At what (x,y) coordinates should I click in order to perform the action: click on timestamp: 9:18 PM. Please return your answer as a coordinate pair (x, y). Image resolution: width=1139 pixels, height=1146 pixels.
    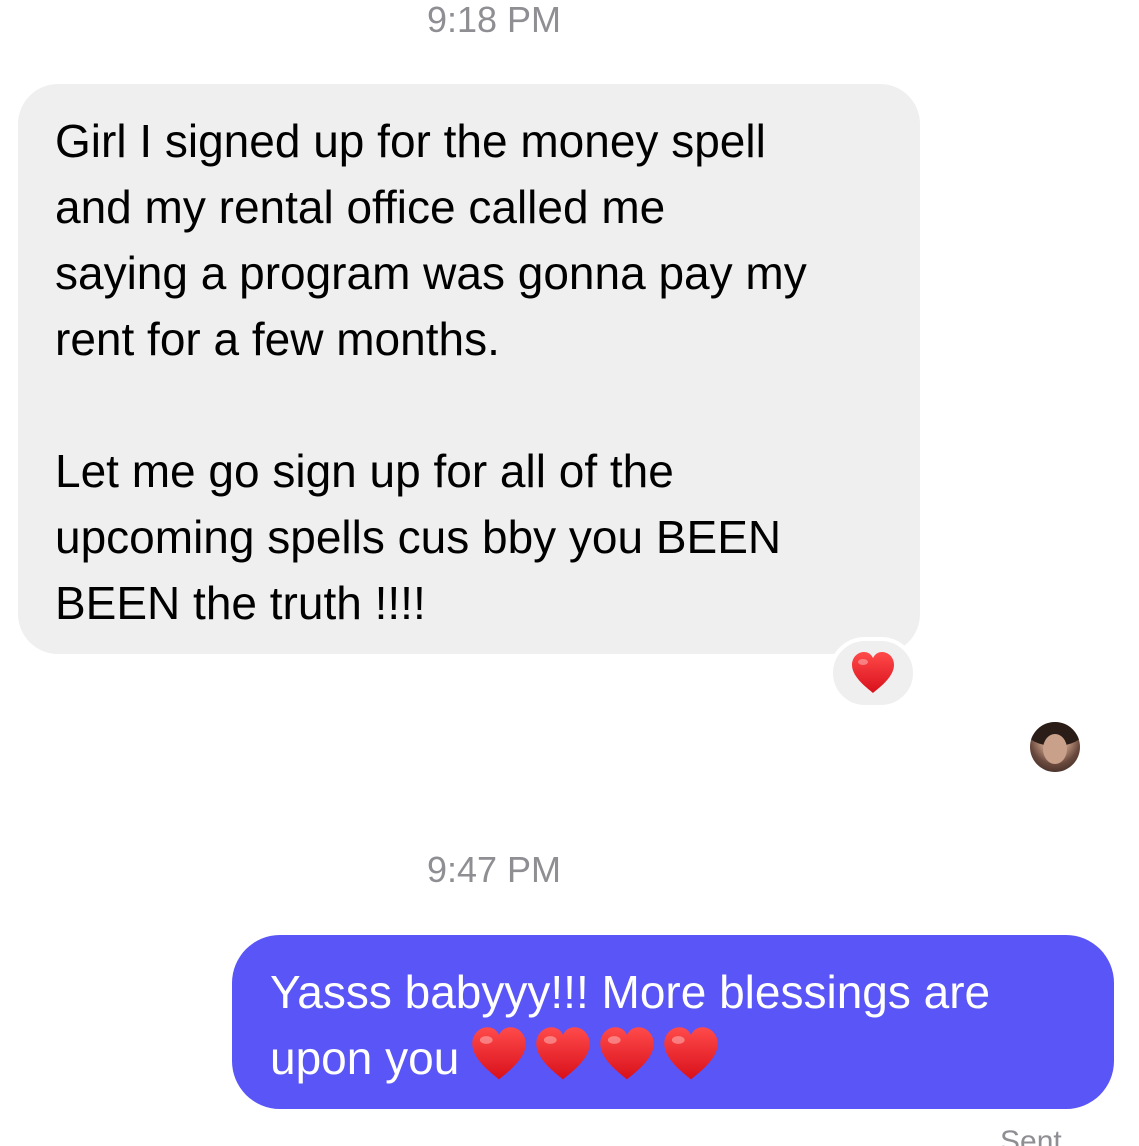
    Looking at the image, I should click on (494, 20).